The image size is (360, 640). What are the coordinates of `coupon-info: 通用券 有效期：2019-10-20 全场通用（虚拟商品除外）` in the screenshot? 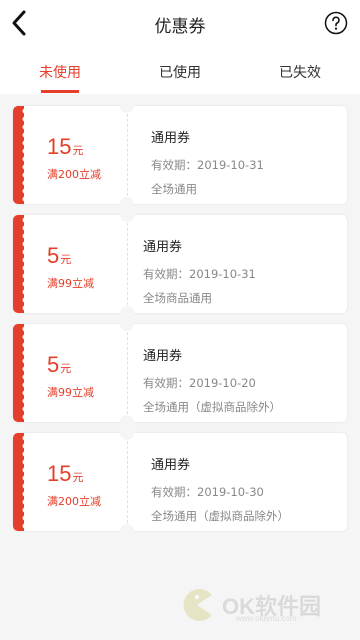 It's located at (243, 373).